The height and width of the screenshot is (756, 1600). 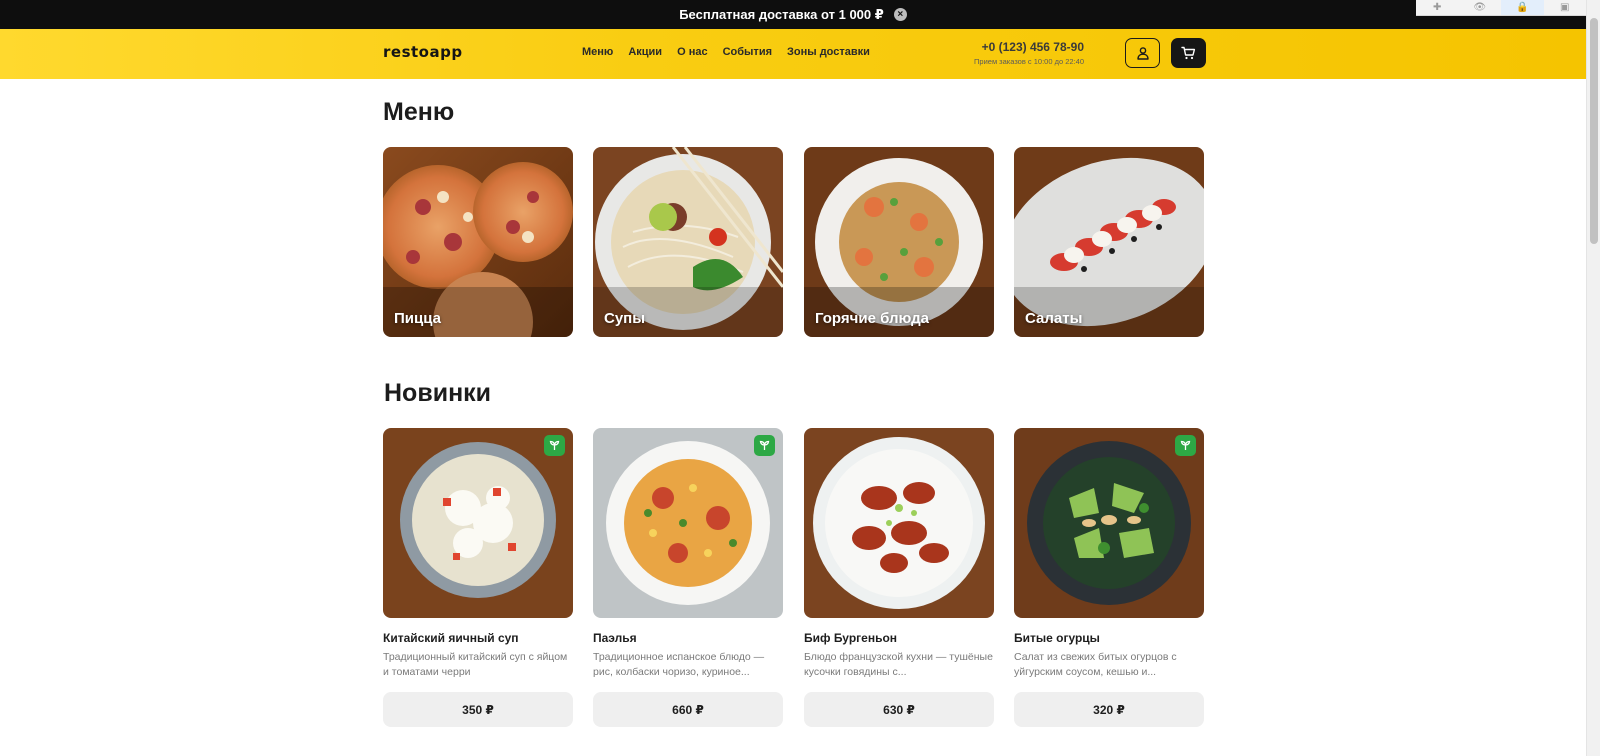 What do you see at coordinates (645, 52) in the screenshot?
I see `nav-promotions: Акции` at bounding box center [645, 52].